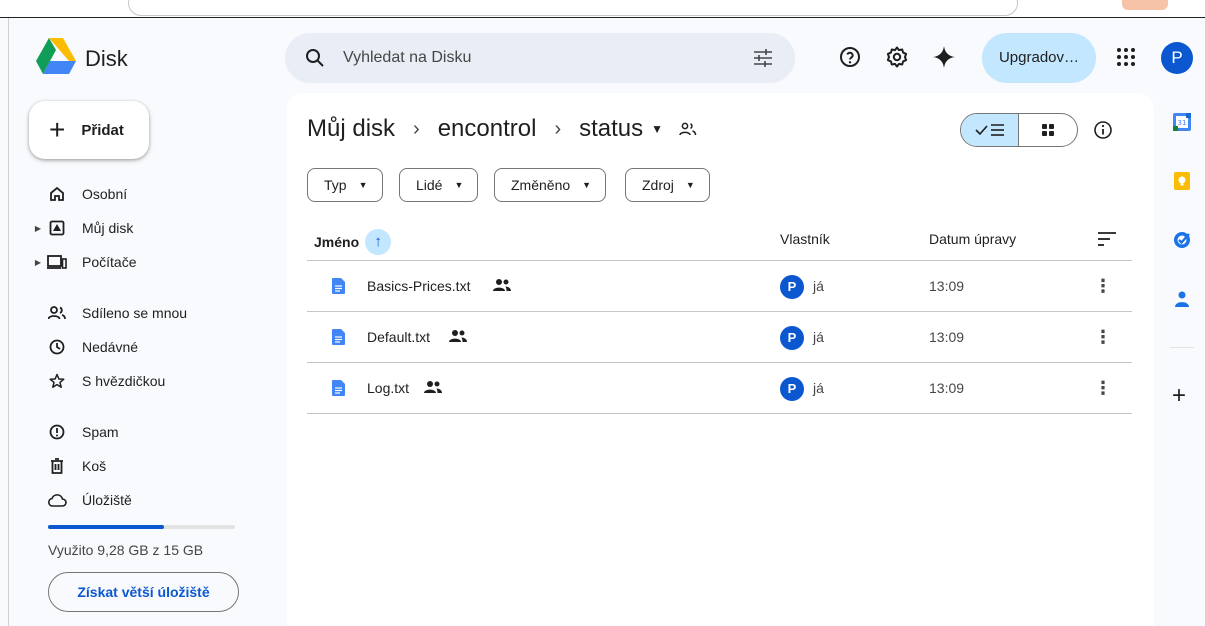  What do you see at coordinates (805, 239) in the screenshot?
I see `column-owner-header: Vlastník` at bounding box center [805, 239].